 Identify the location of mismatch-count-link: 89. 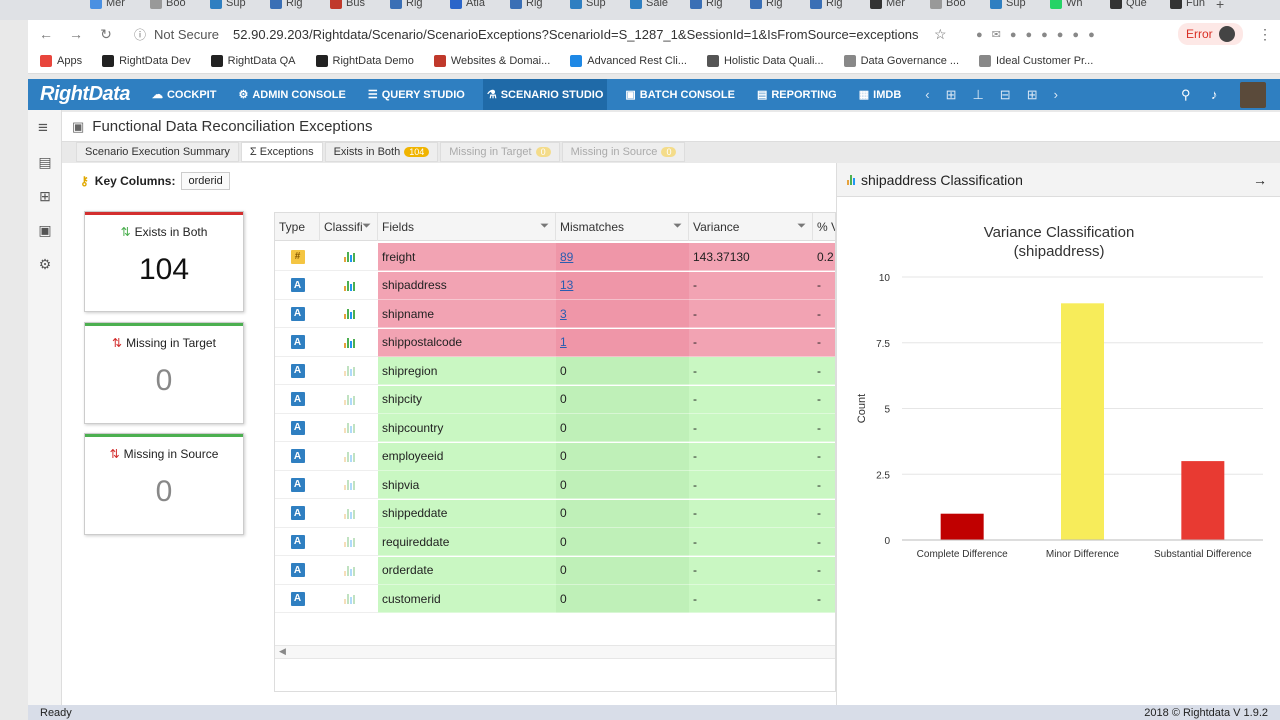
(566, 257).